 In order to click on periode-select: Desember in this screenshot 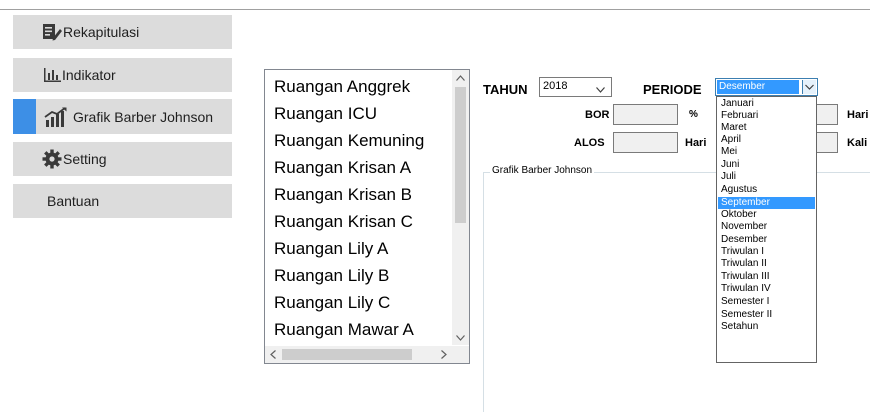, I will do `click(766, 87)`.